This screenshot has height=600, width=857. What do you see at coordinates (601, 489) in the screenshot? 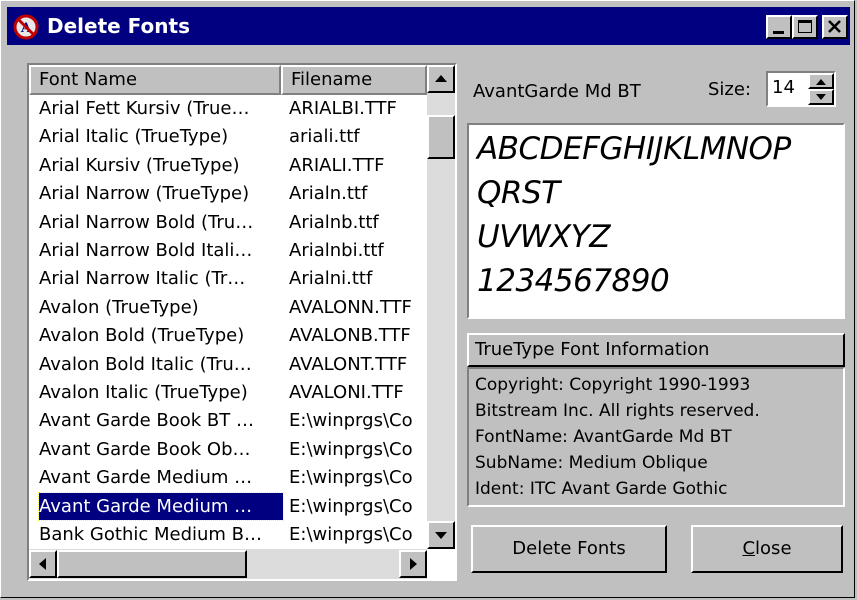
I see `info-line: Ident: ITC Avant Garde Gothic` at bounding box center [601, 489].